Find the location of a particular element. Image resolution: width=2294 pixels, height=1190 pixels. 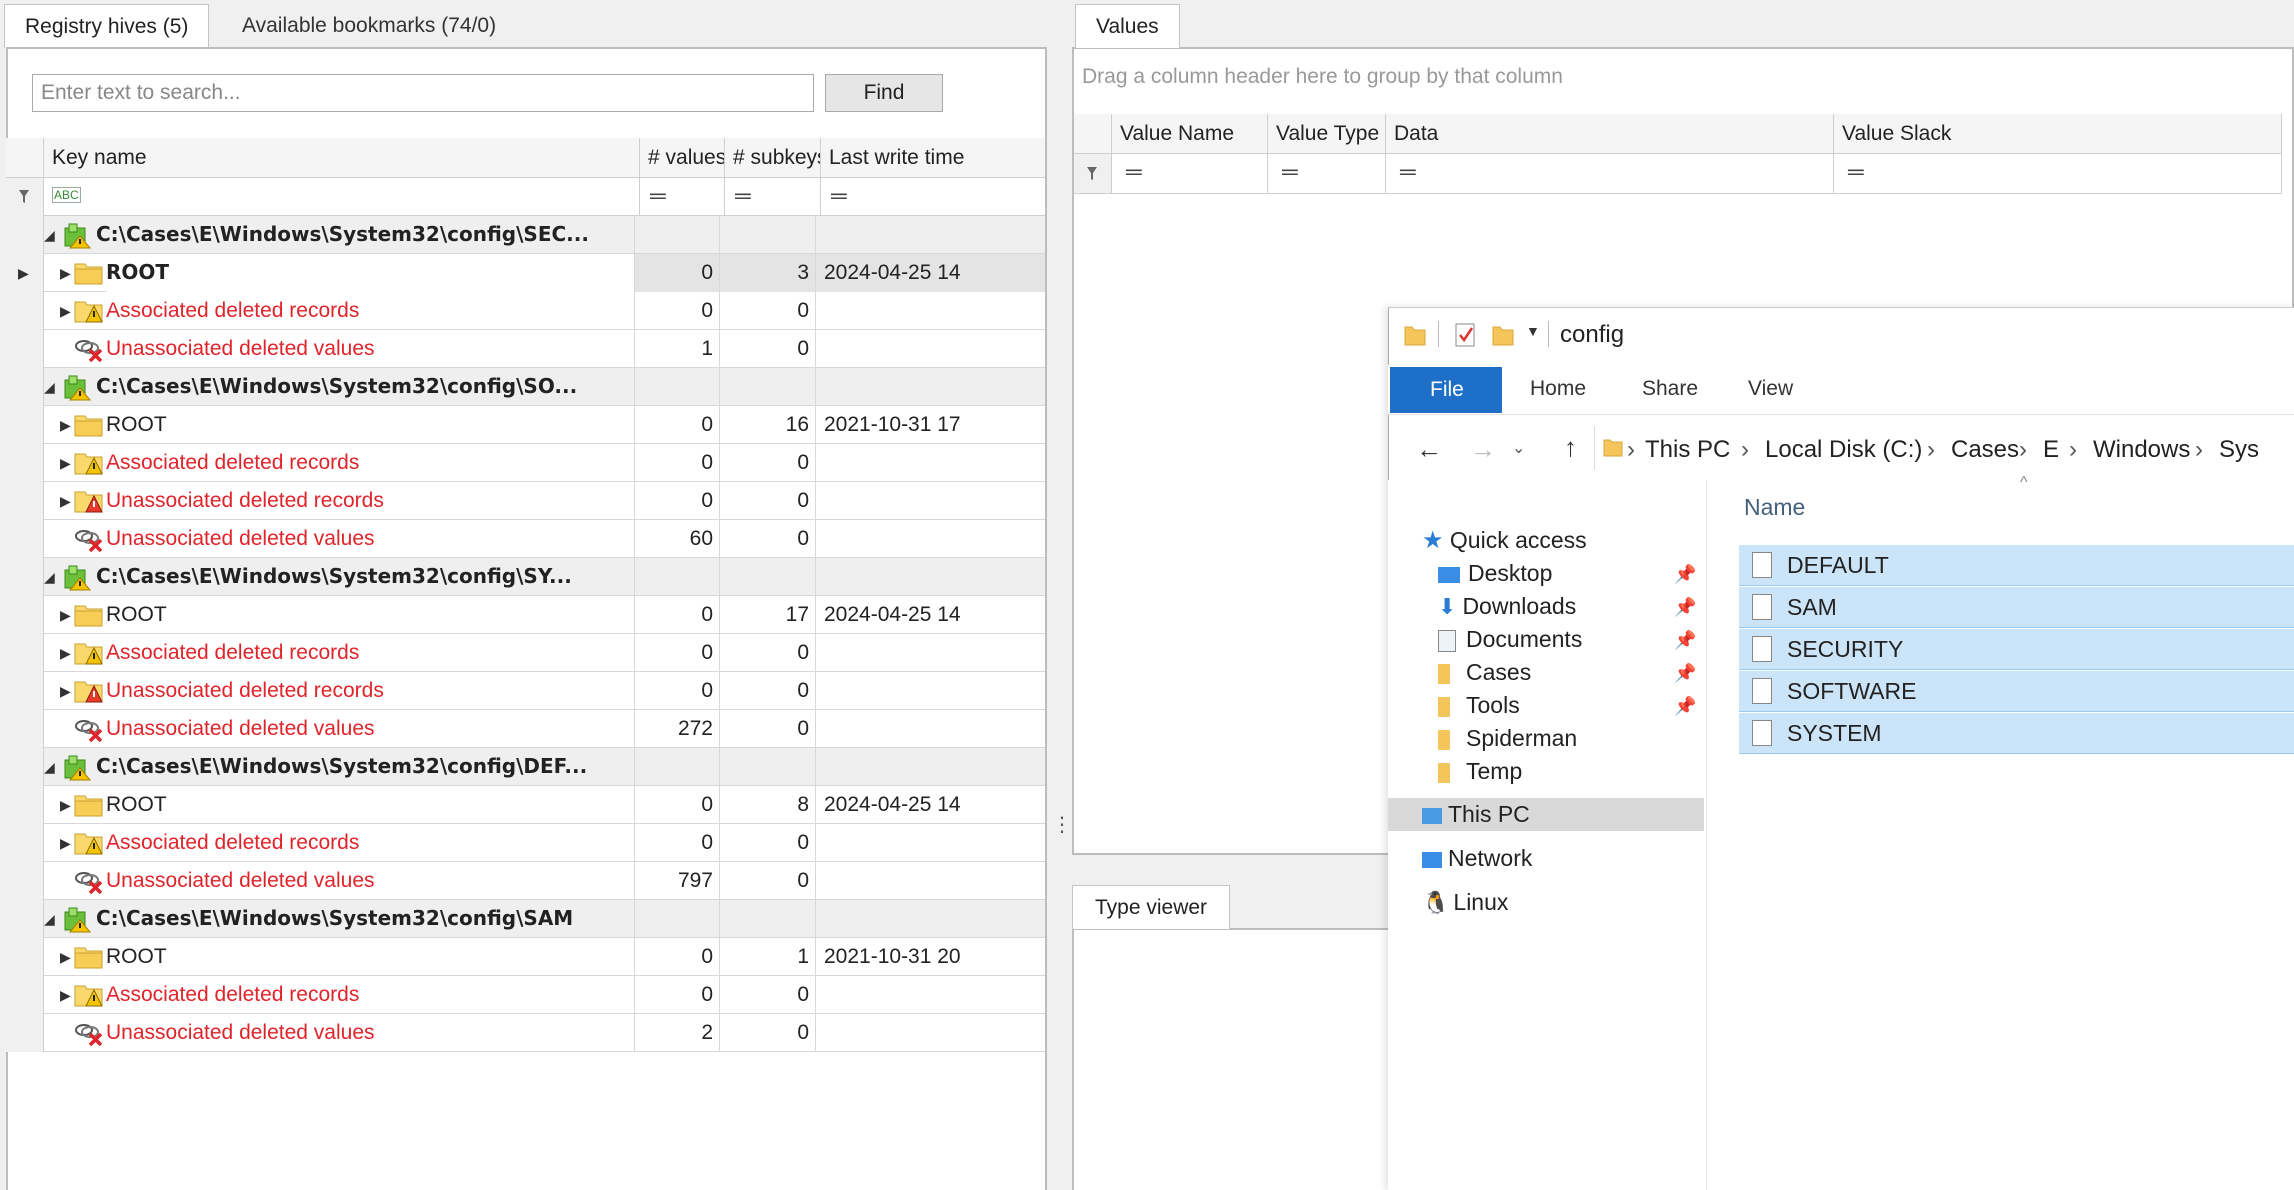

filter-last-write-time: ═ is located at coordinates (933, 197).